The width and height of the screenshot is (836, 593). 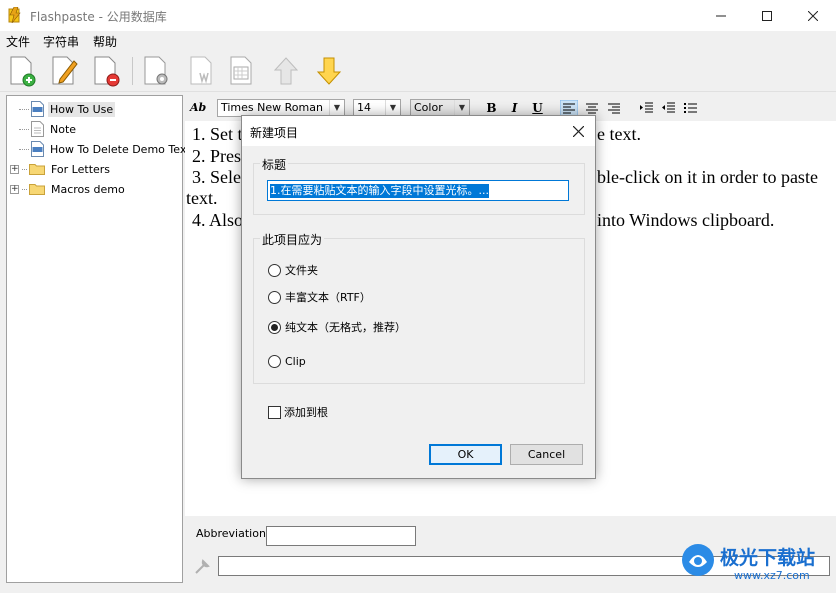 I want to click on type-group-caption: 此项目应为, so click(x=292, y=239).